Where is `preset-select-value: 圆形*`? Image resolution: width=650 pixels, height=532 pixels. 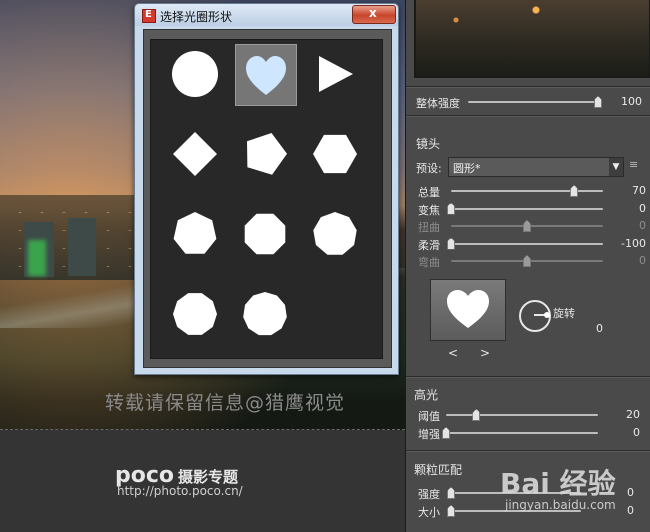 preset-select-value: 圆形* is located at coordinates (467, 168).